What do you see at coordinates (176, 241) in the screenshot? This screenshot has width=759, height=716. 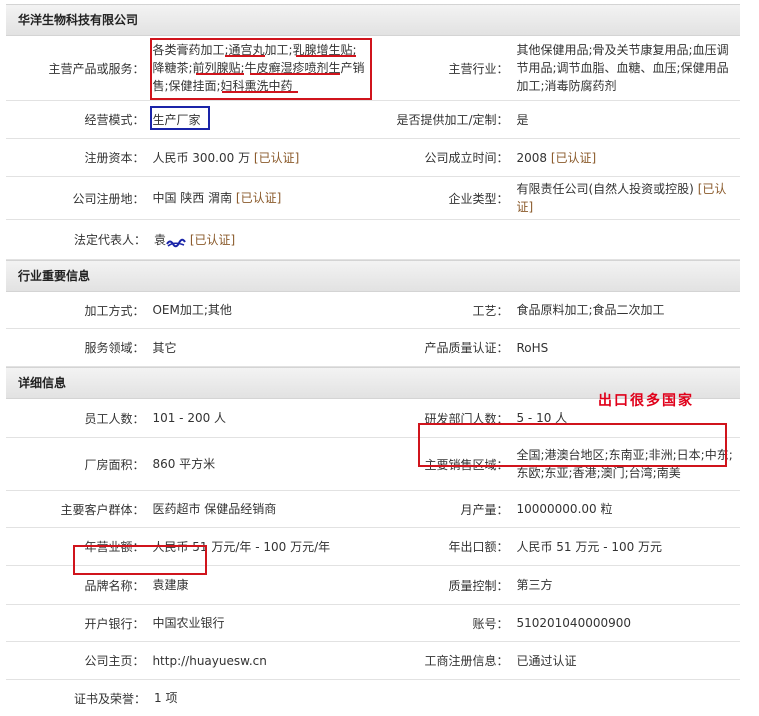 I see `redaction-scribble-icon` at bounding box center [176, 241].